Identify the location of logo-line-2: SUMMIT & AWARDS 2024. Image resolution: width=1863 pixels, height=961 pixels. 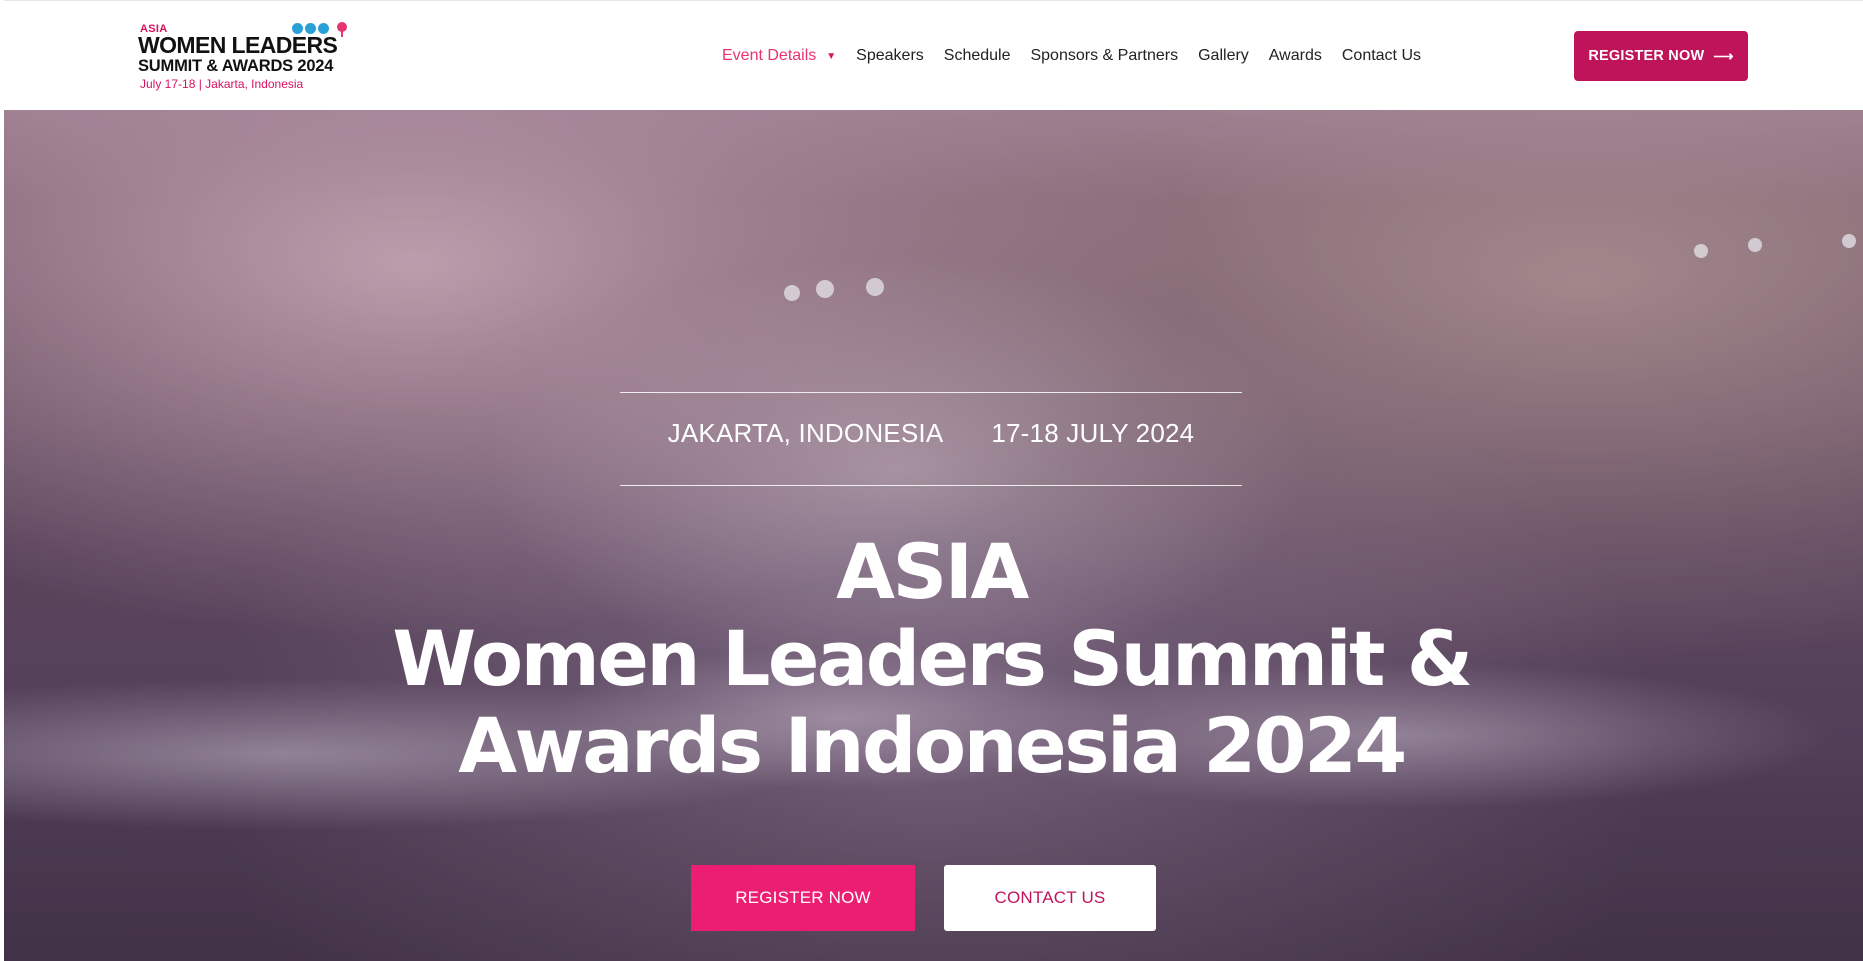
(236, 66).